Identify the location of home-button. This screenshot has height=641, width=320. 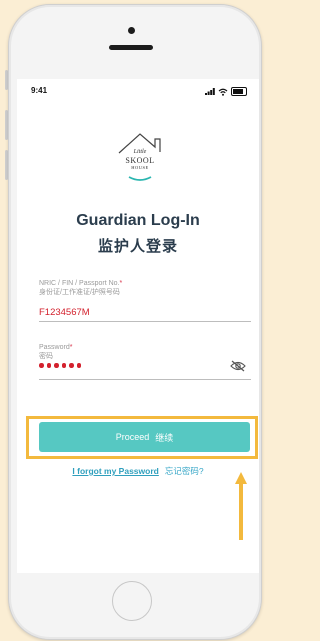
(132, 601).